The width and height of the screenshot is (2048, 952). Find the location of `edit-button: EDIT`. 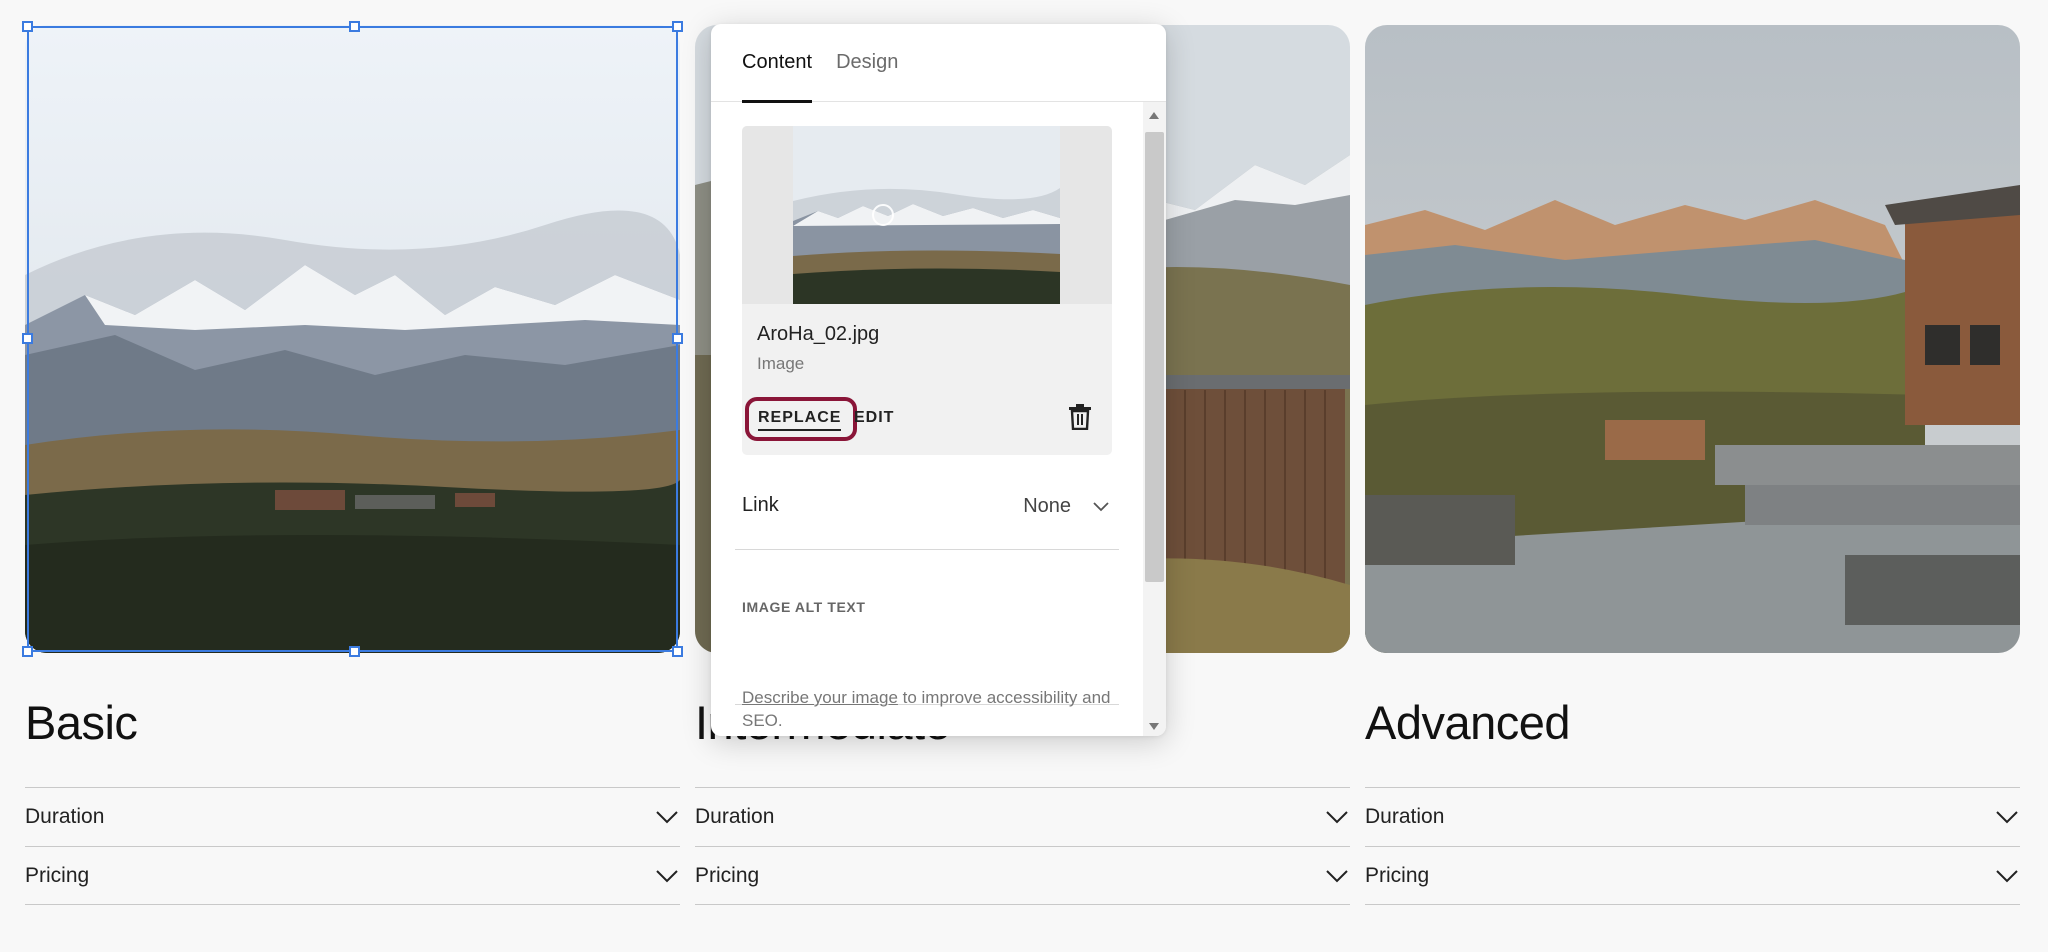

edit-button: EDIT is located at coordinates (874, 418).